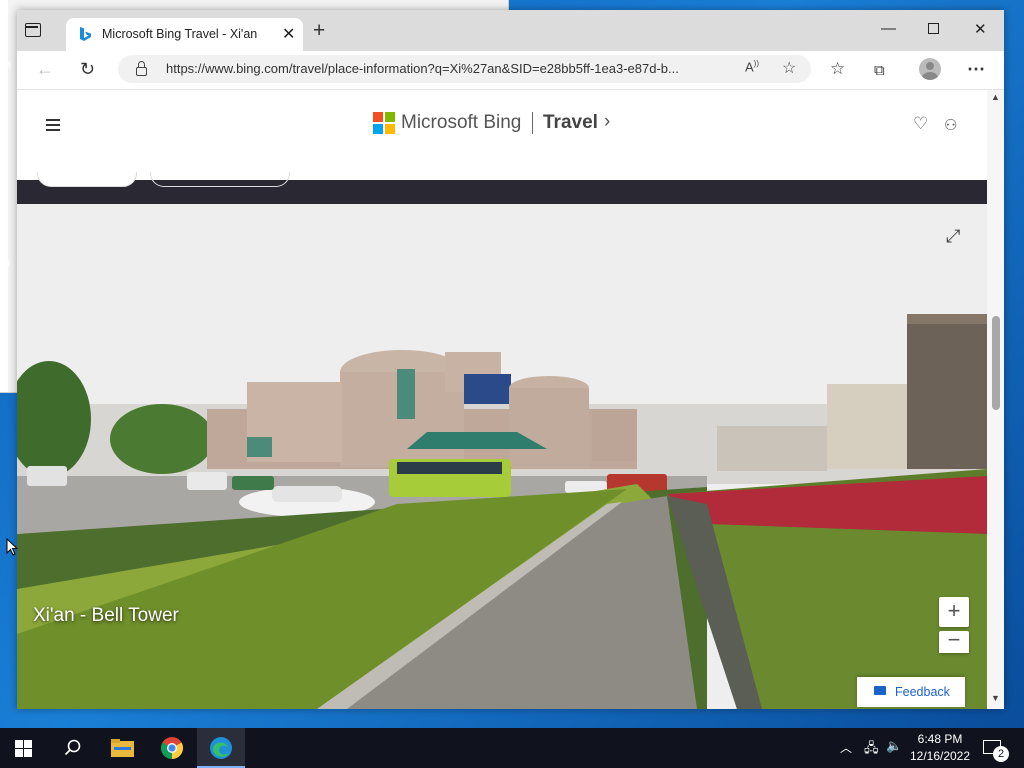  What do you see at coordinates (940, 739) in the screenshot?
I see `clock-time: 6:48 PM` at bounding box center [940, 739].